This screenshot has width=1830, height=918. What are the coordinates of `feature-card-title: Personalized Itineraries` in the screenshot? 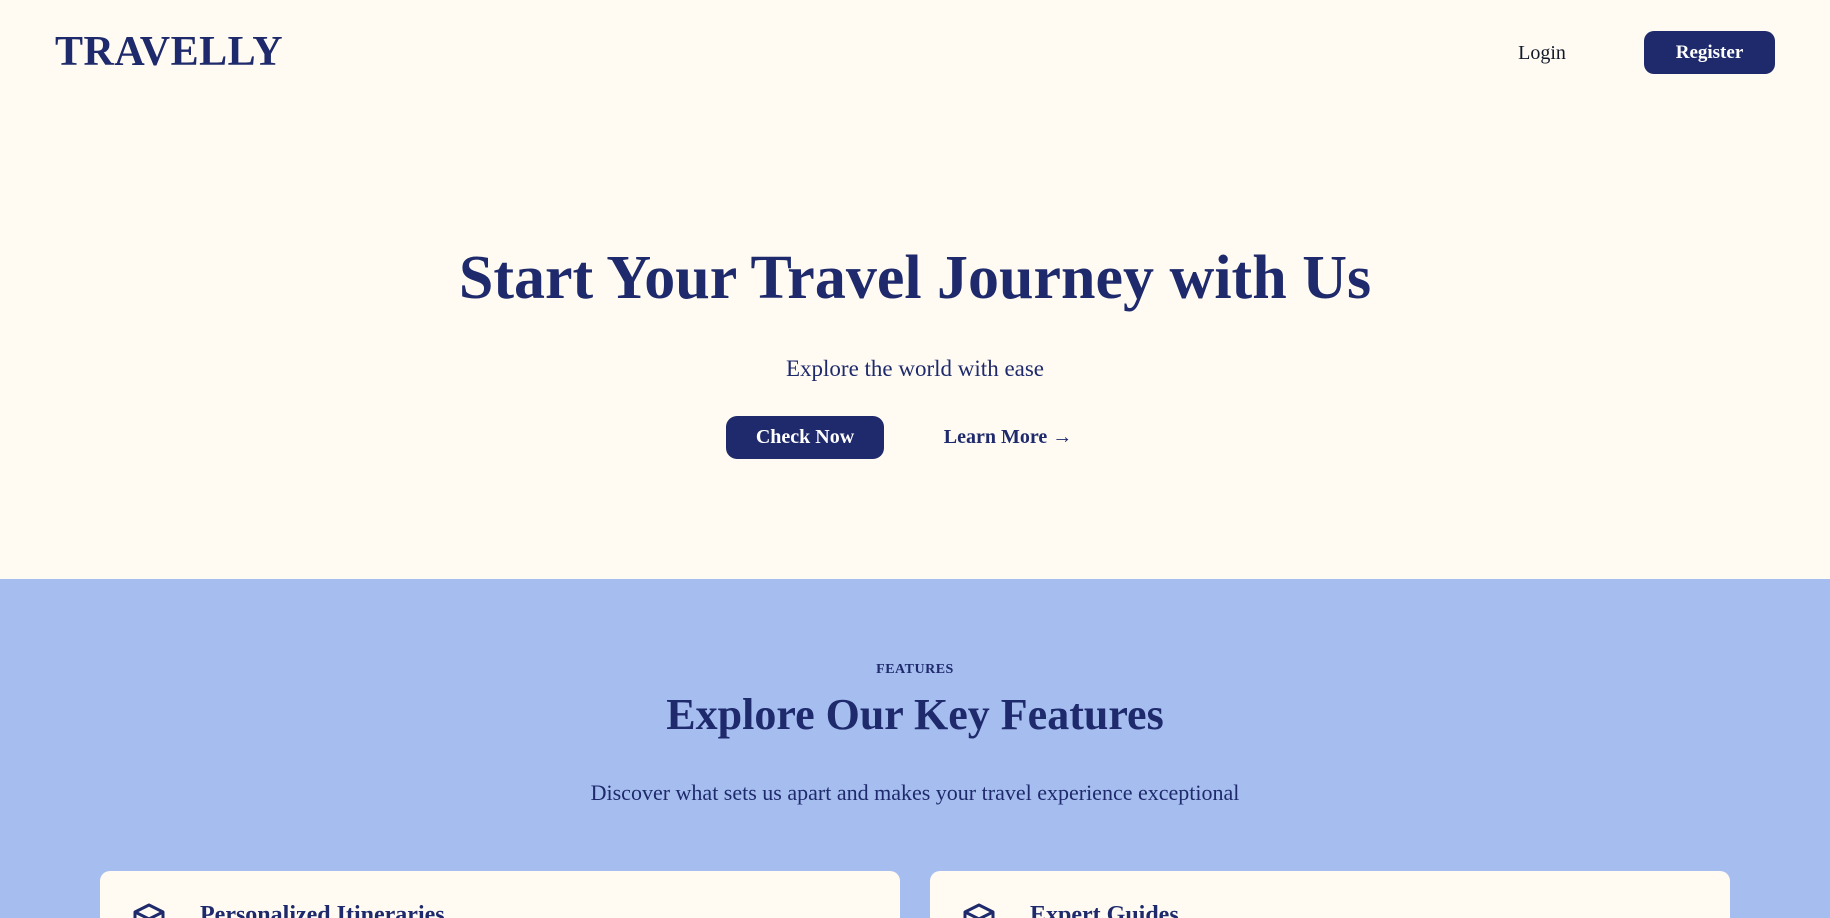 It's located at (322, 910).